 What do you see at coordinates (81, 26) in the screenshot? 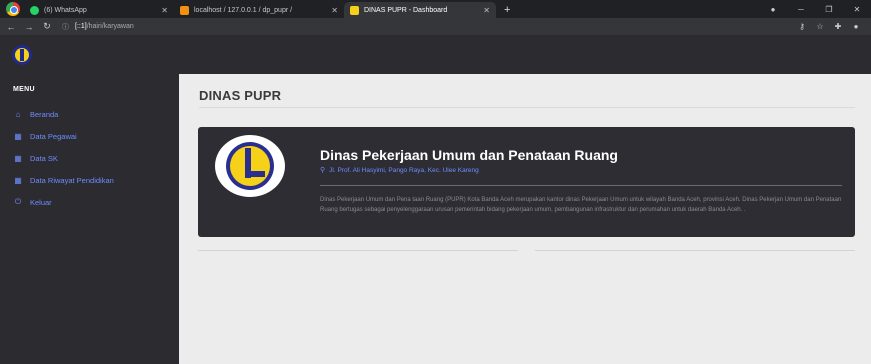
I see `url-host: [::1]` at bounding box center [81, 26].